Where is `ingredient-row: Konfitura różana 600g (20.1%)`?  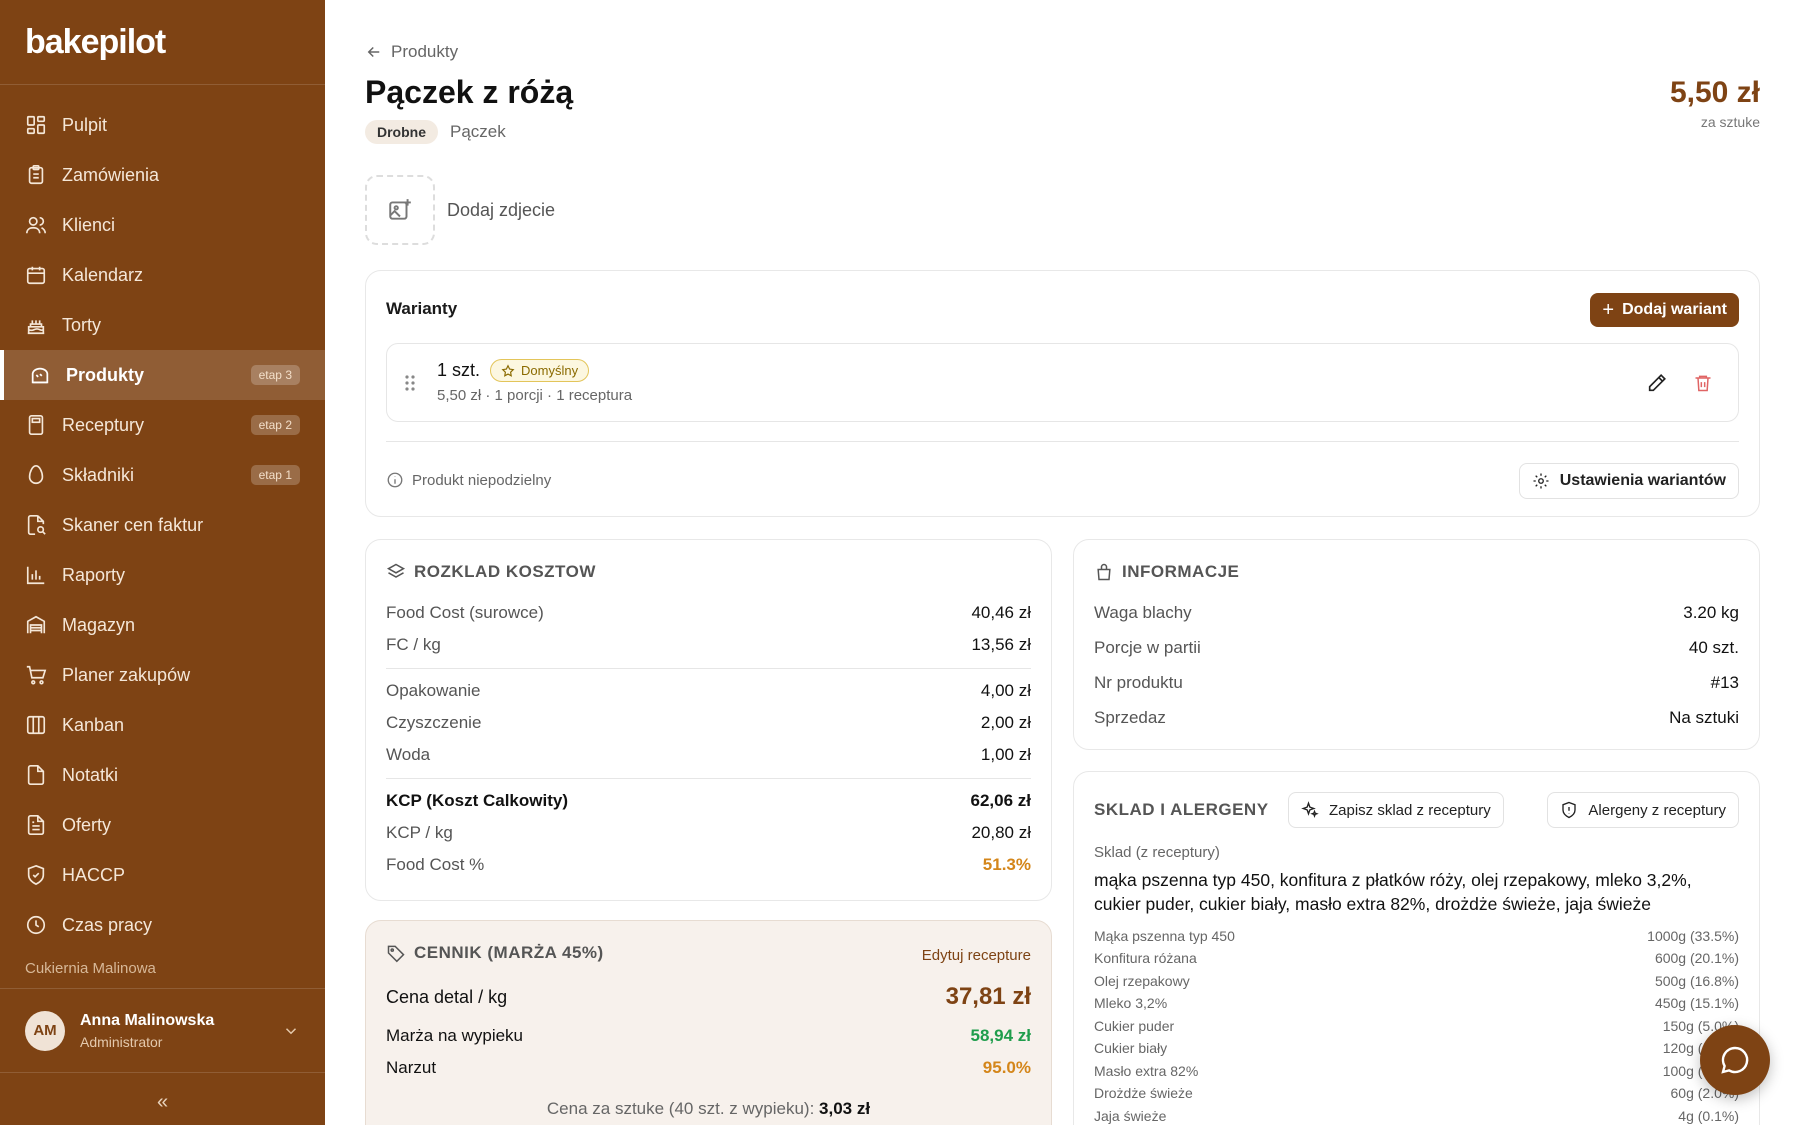 ingredient-row: Konfitura różana 600g (20.1%) is located at coordinates (1416, 958).